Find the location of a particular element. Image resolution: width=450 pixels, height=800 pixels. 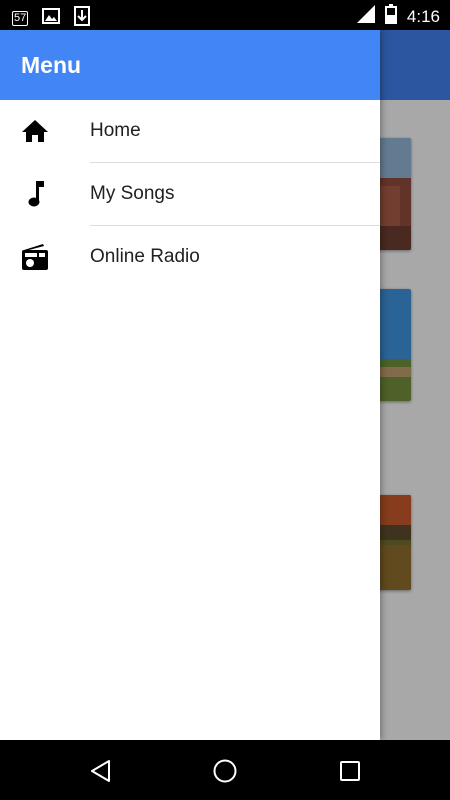

home-icon is located at coordinates (35, 131).